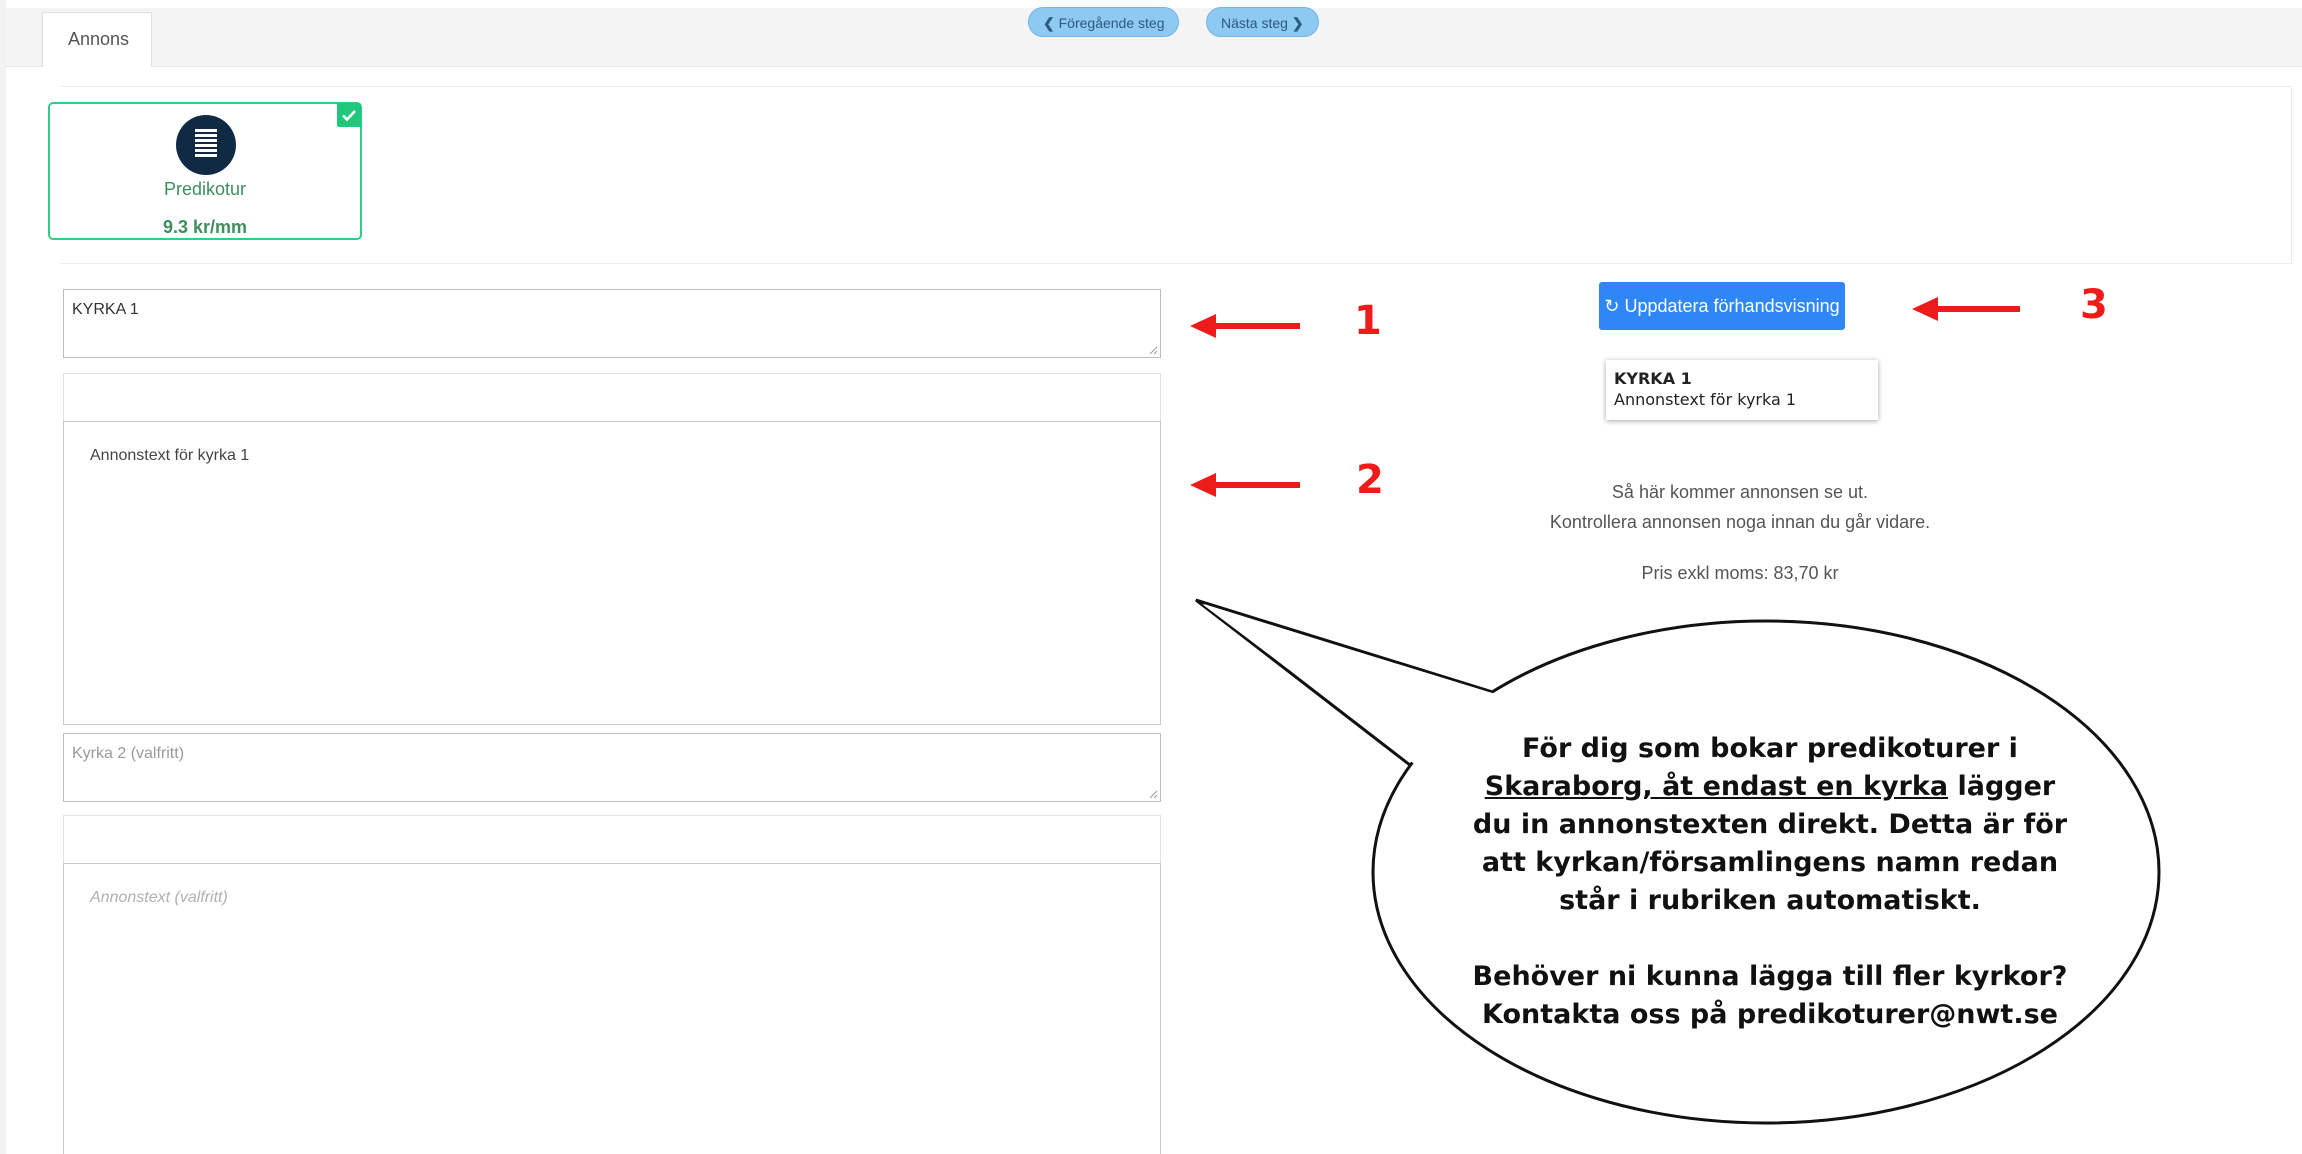  What do you see at coordinates (1770, 1014) in the screenshot?
I see `bubble-contact-line2: Kontakta oss på predikoturer@nwt.se` at bounding box center [1770, 1014].